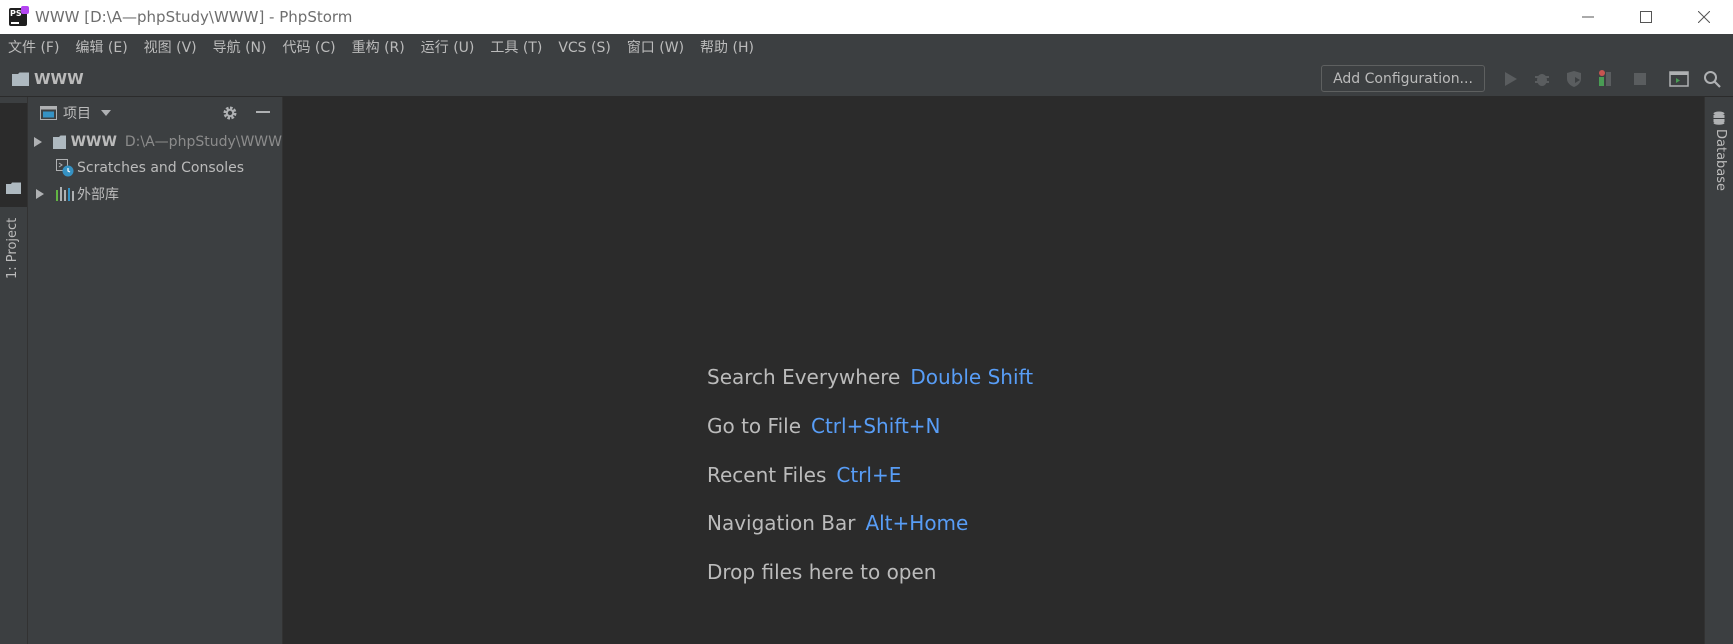  I want to click on tree-item-external-libraries: 外部库, so click(155, 194).